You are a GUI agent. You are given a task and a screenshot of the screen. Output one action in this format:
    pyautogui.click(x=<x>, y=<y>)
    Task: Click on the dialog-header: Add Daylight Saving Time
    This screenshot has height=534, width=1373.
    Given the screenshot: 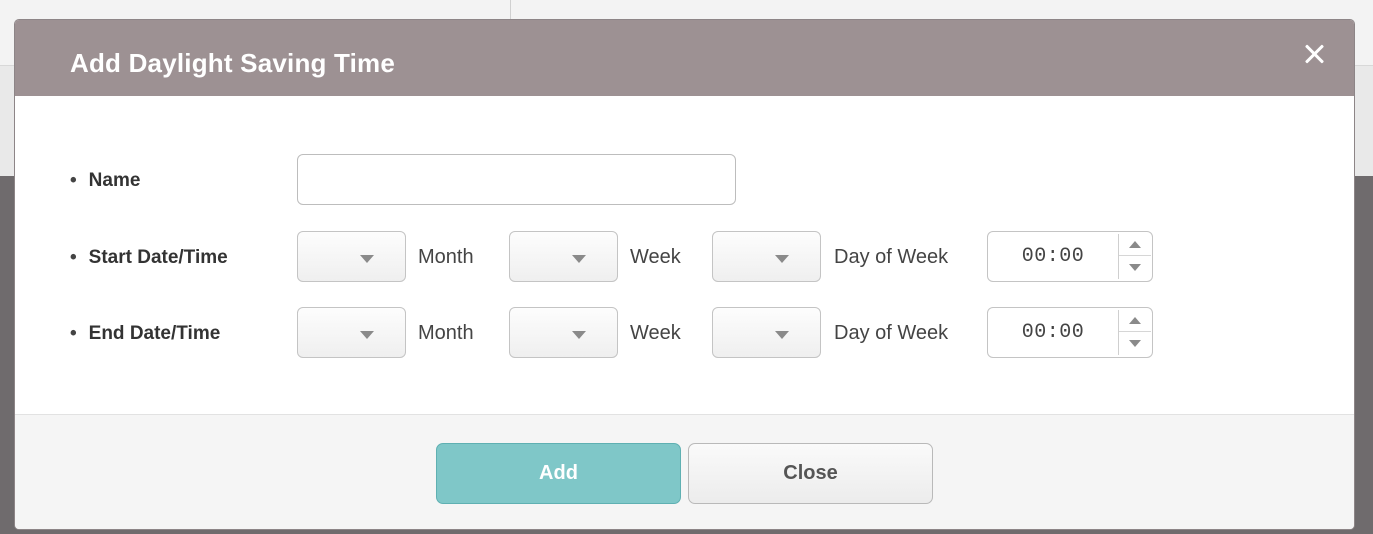 What is the action you would take?
    pyautogui.click(x=684, y=58)
    